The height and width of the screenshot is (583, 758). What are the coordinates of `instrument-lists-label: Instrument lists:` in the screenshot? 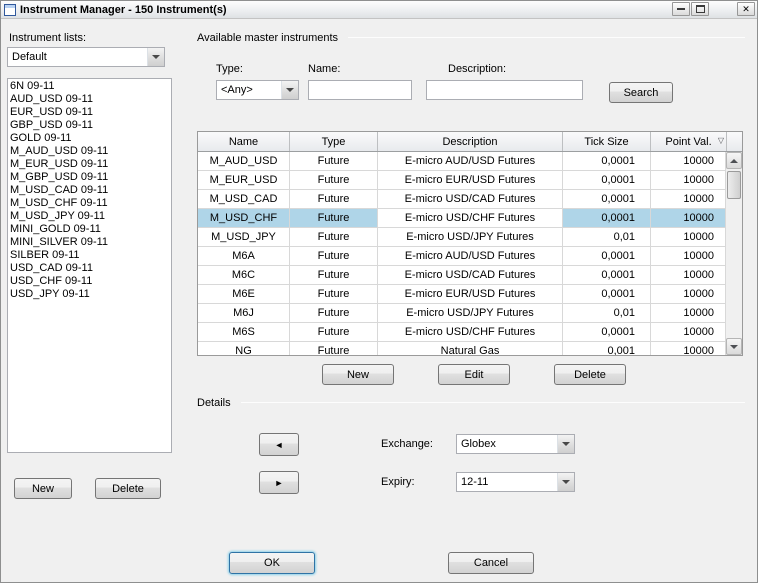 It's located at (48, 38).